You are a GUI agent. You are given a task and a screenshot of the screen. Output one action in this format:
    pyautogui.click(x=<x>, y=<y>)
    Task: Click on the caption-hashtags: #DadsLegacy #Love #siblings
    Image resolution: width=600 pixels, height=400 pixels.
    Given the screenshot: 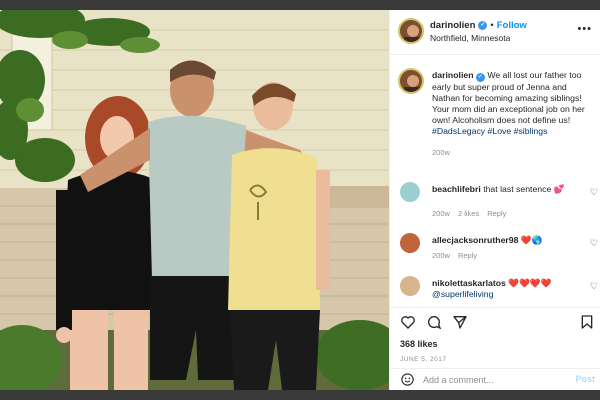 What is the action you would take?
    pyautogui.click(x=489, y=131)
    